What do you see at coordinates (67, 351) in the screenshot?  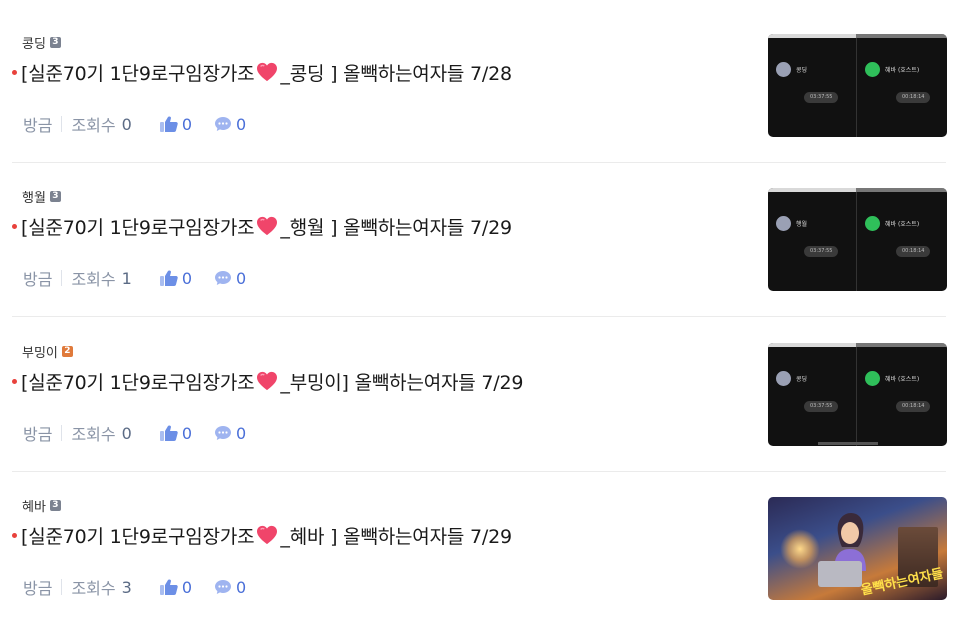 I see `level-badge: 2` at bounding box center [67, 351].